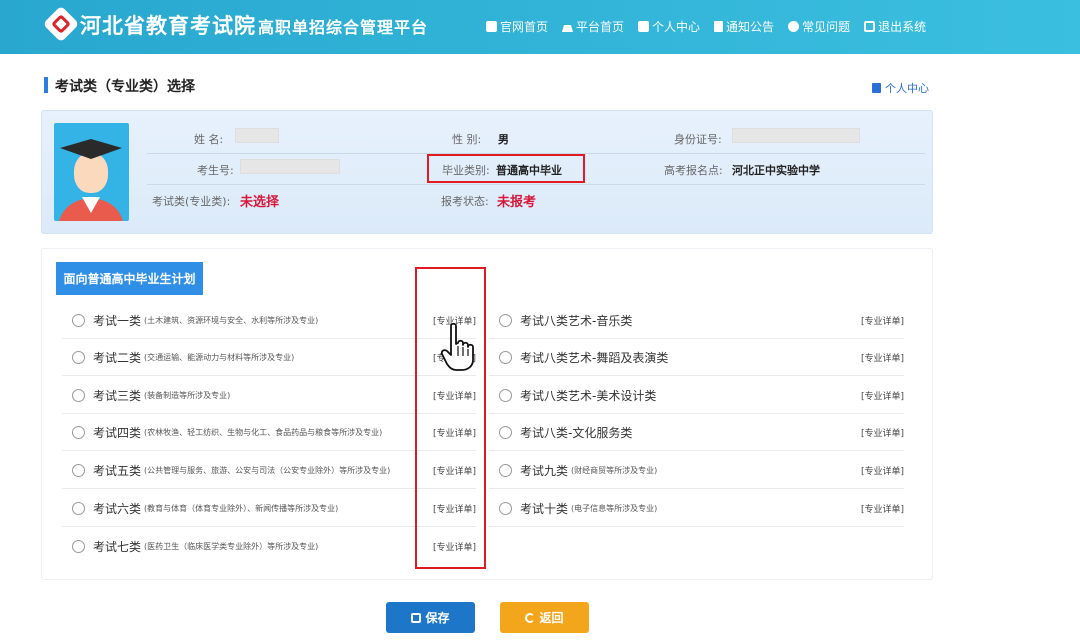 This screenshot has width=1080, height=641. I want to click on exam-class-8-art-design-radio, so click(505, 395).